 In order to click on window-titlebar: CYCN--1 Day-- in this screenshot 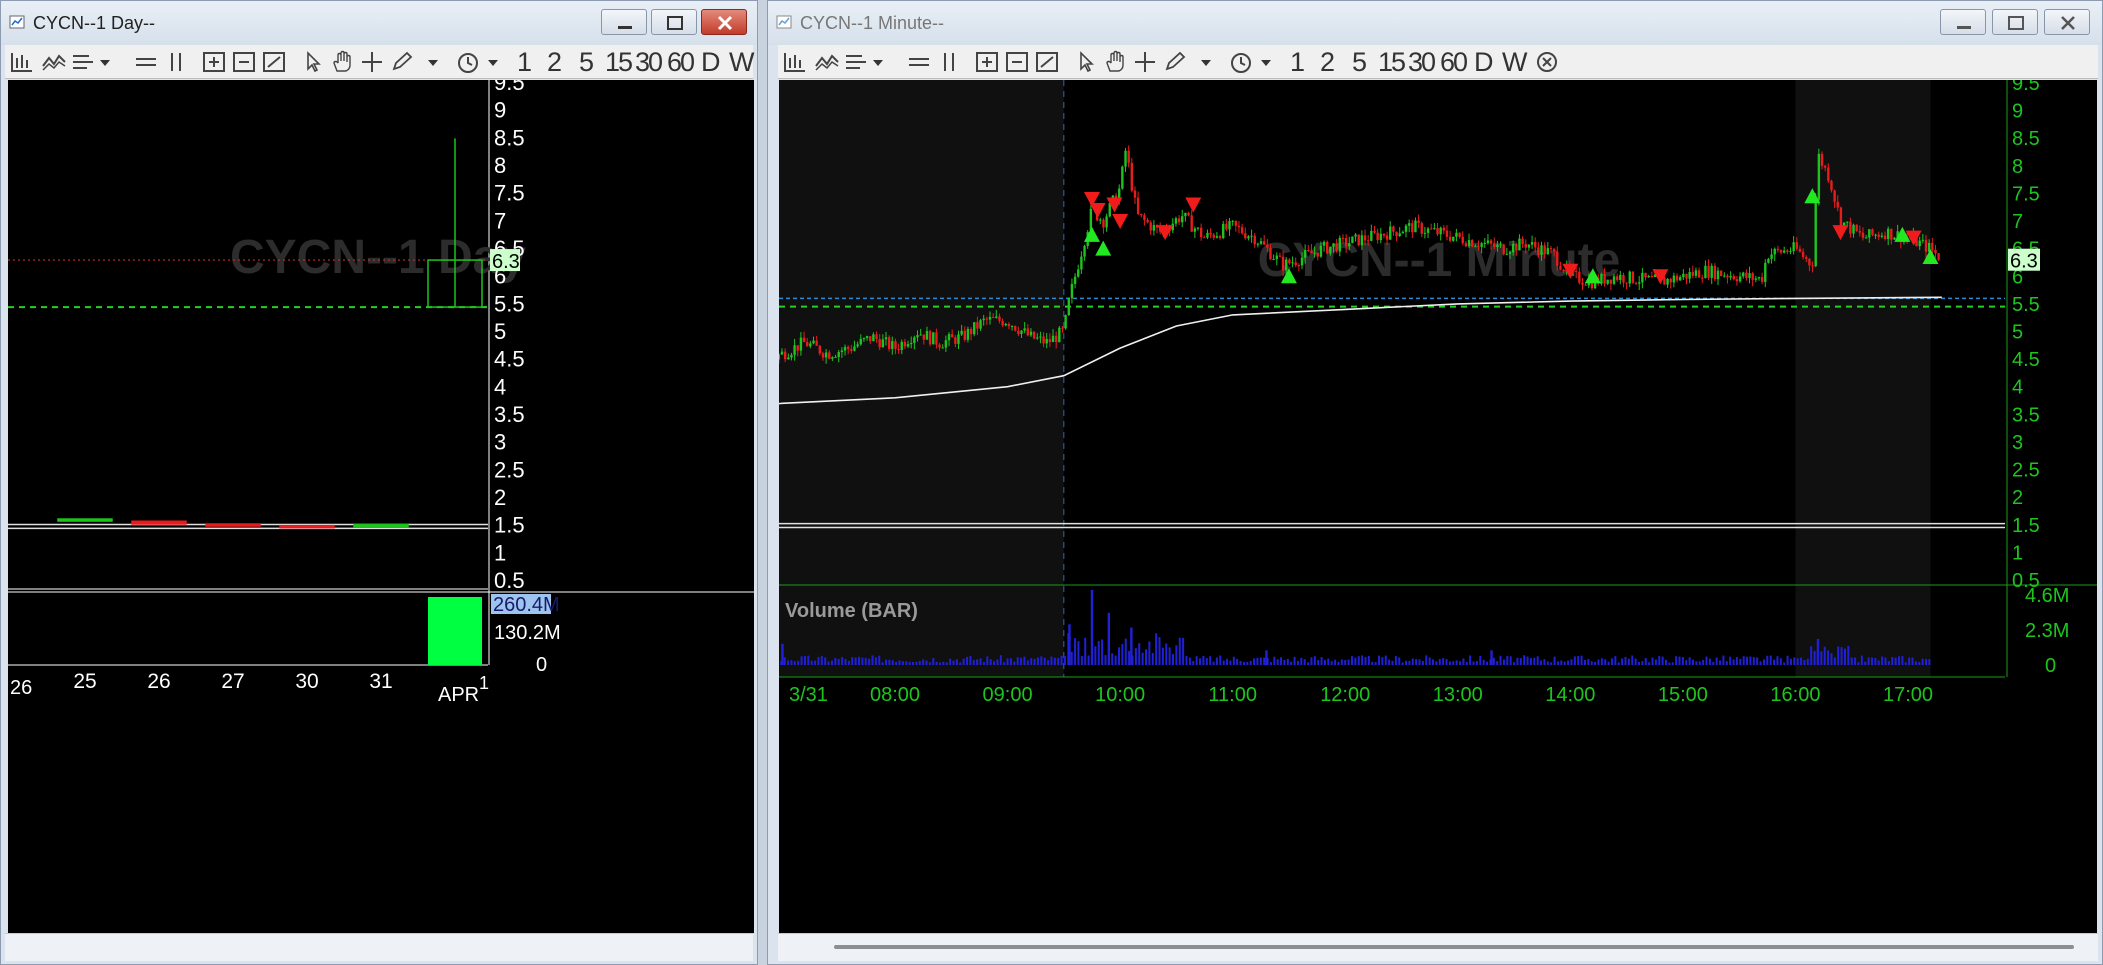, I will do `click(379, 23)`.